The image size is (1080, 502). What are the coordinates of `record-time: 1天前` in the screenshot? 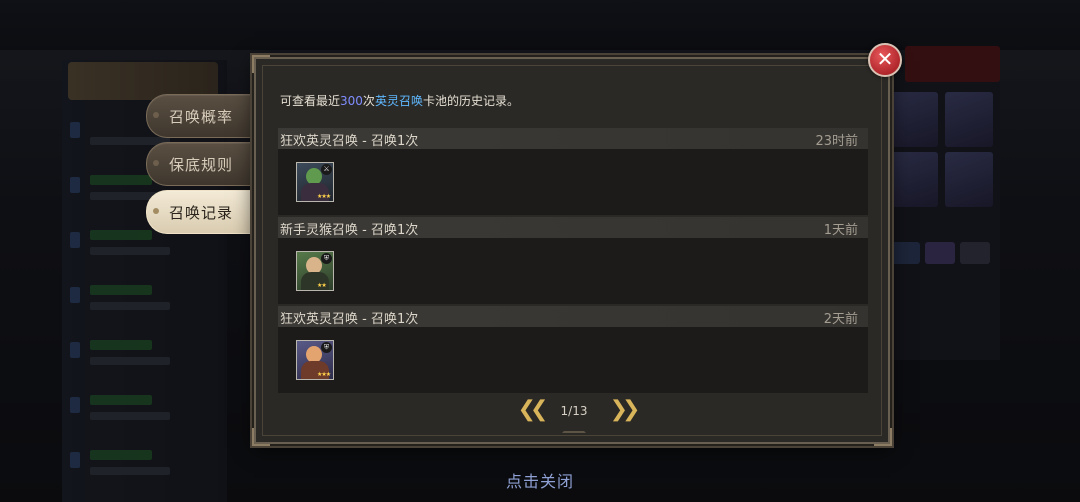 It's located at (840, 230).